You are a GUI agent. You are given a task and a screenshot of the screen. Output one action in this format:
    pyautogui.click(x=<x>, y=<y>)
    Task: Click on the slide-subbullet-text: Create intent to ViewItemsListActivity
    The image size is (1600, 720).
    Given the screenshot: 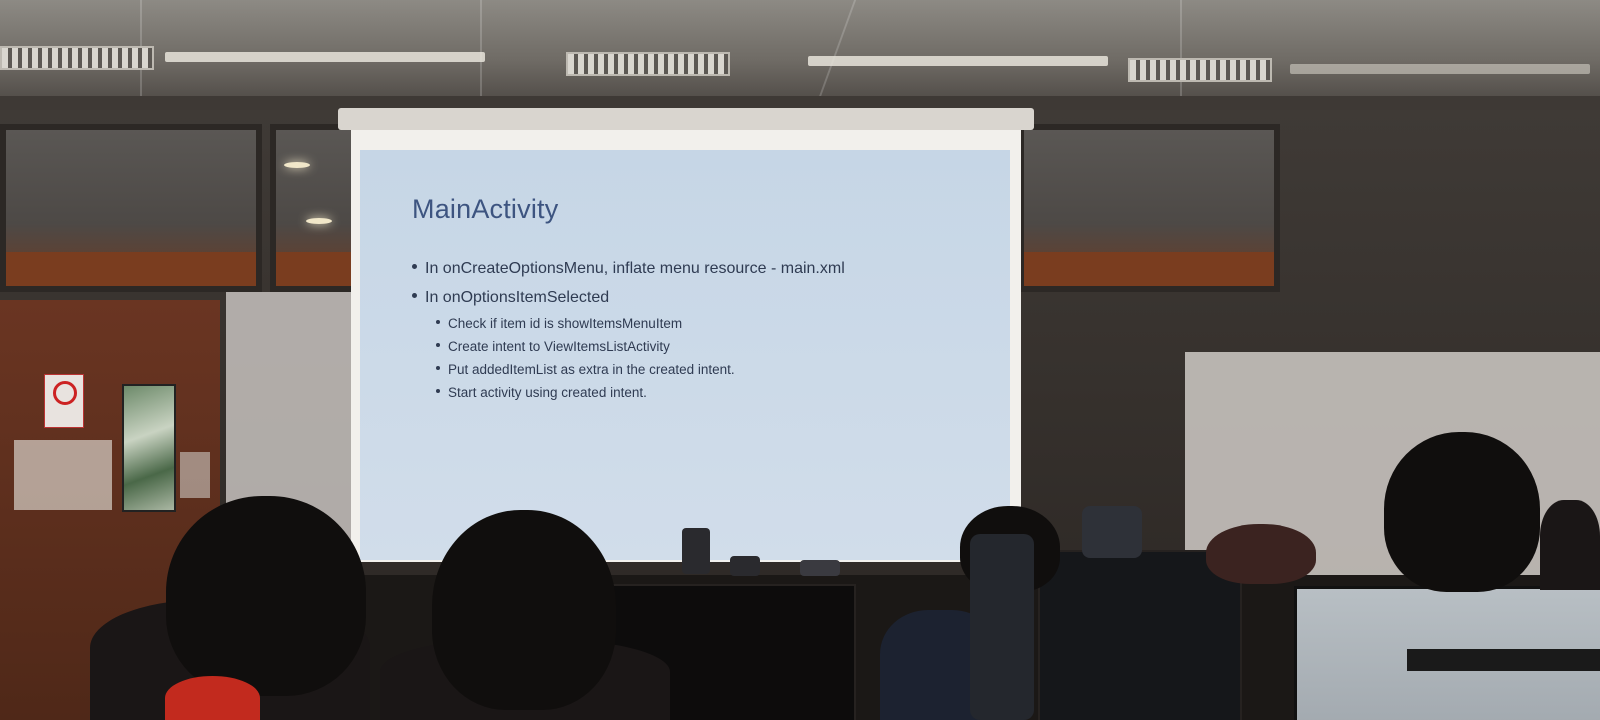 What is the action you would take?
    pyautogui.click(x=559, y=346)
    